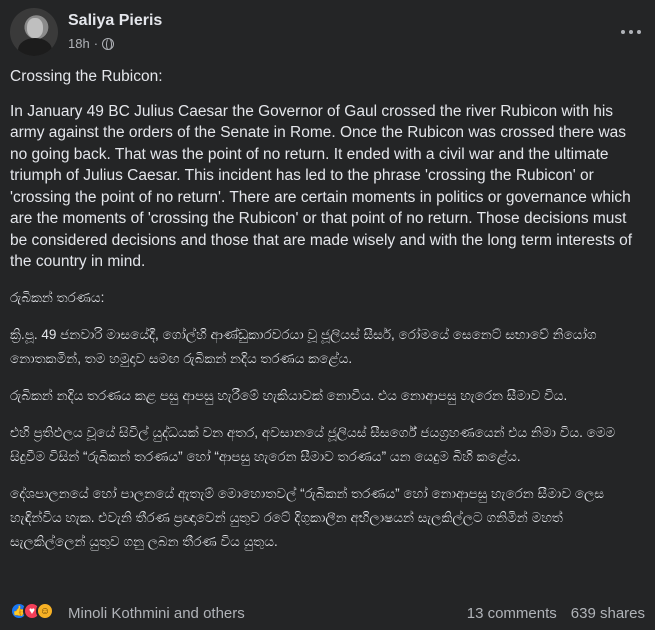  Describe the element at coordinates (108, 44) in the screenshot. I see `globe-icon` at that location.